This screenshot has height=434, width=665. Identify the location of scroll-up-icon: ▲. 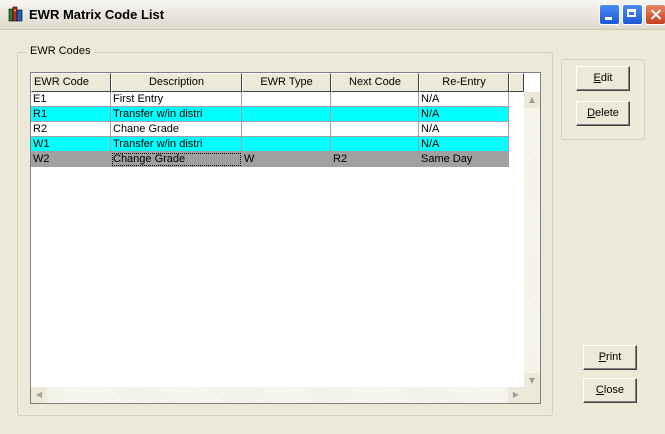
(532, 100).